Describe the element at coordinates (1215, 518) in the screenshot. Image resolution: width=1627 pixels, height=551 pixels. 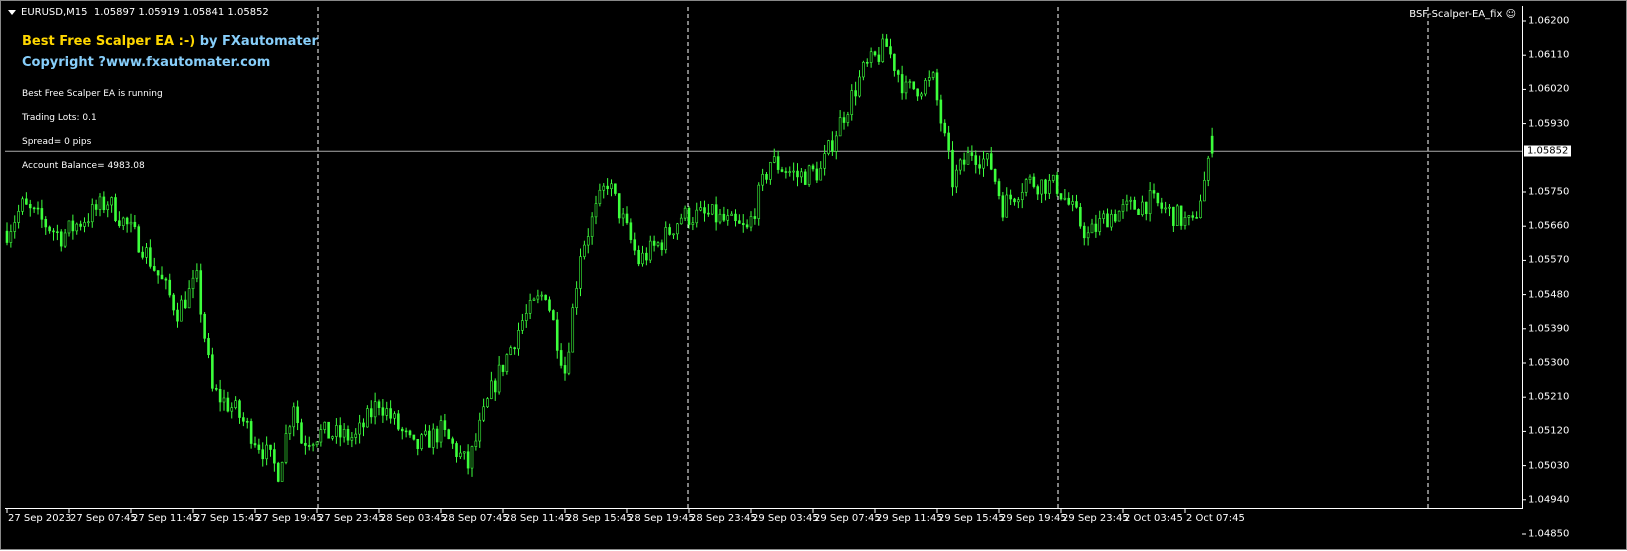
I see `time-tick-label: 2 Oct 07:45` at that location.